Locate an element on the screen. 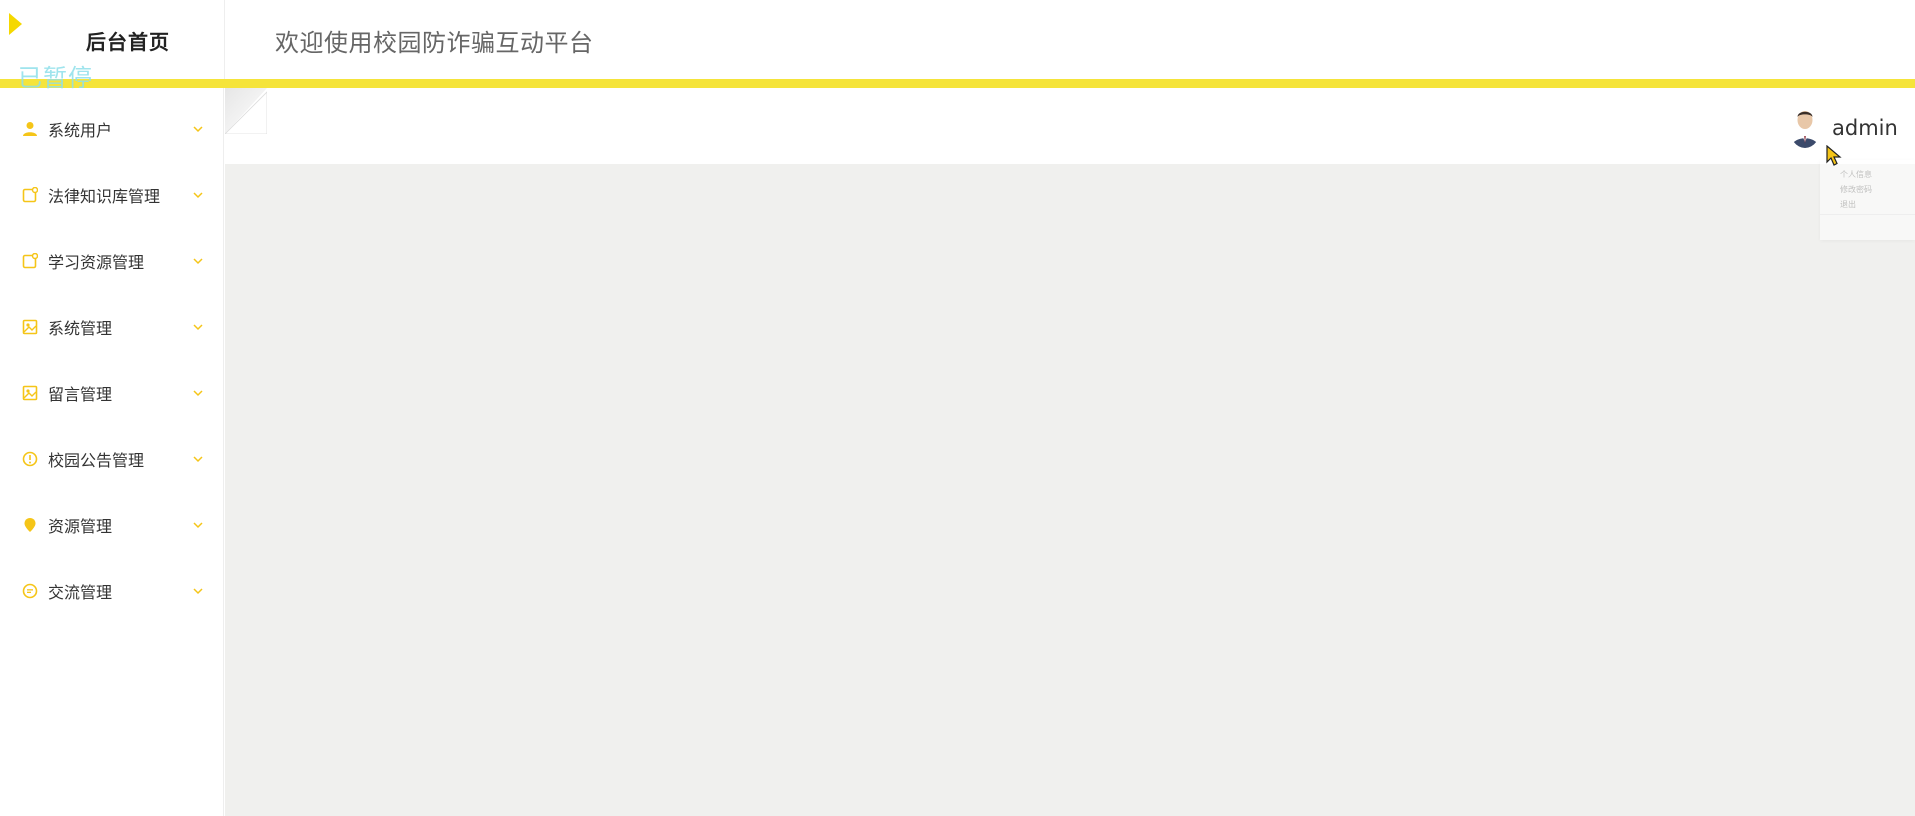 The image size is (1915, 816). user-icon is located at coordinates (30, 129).